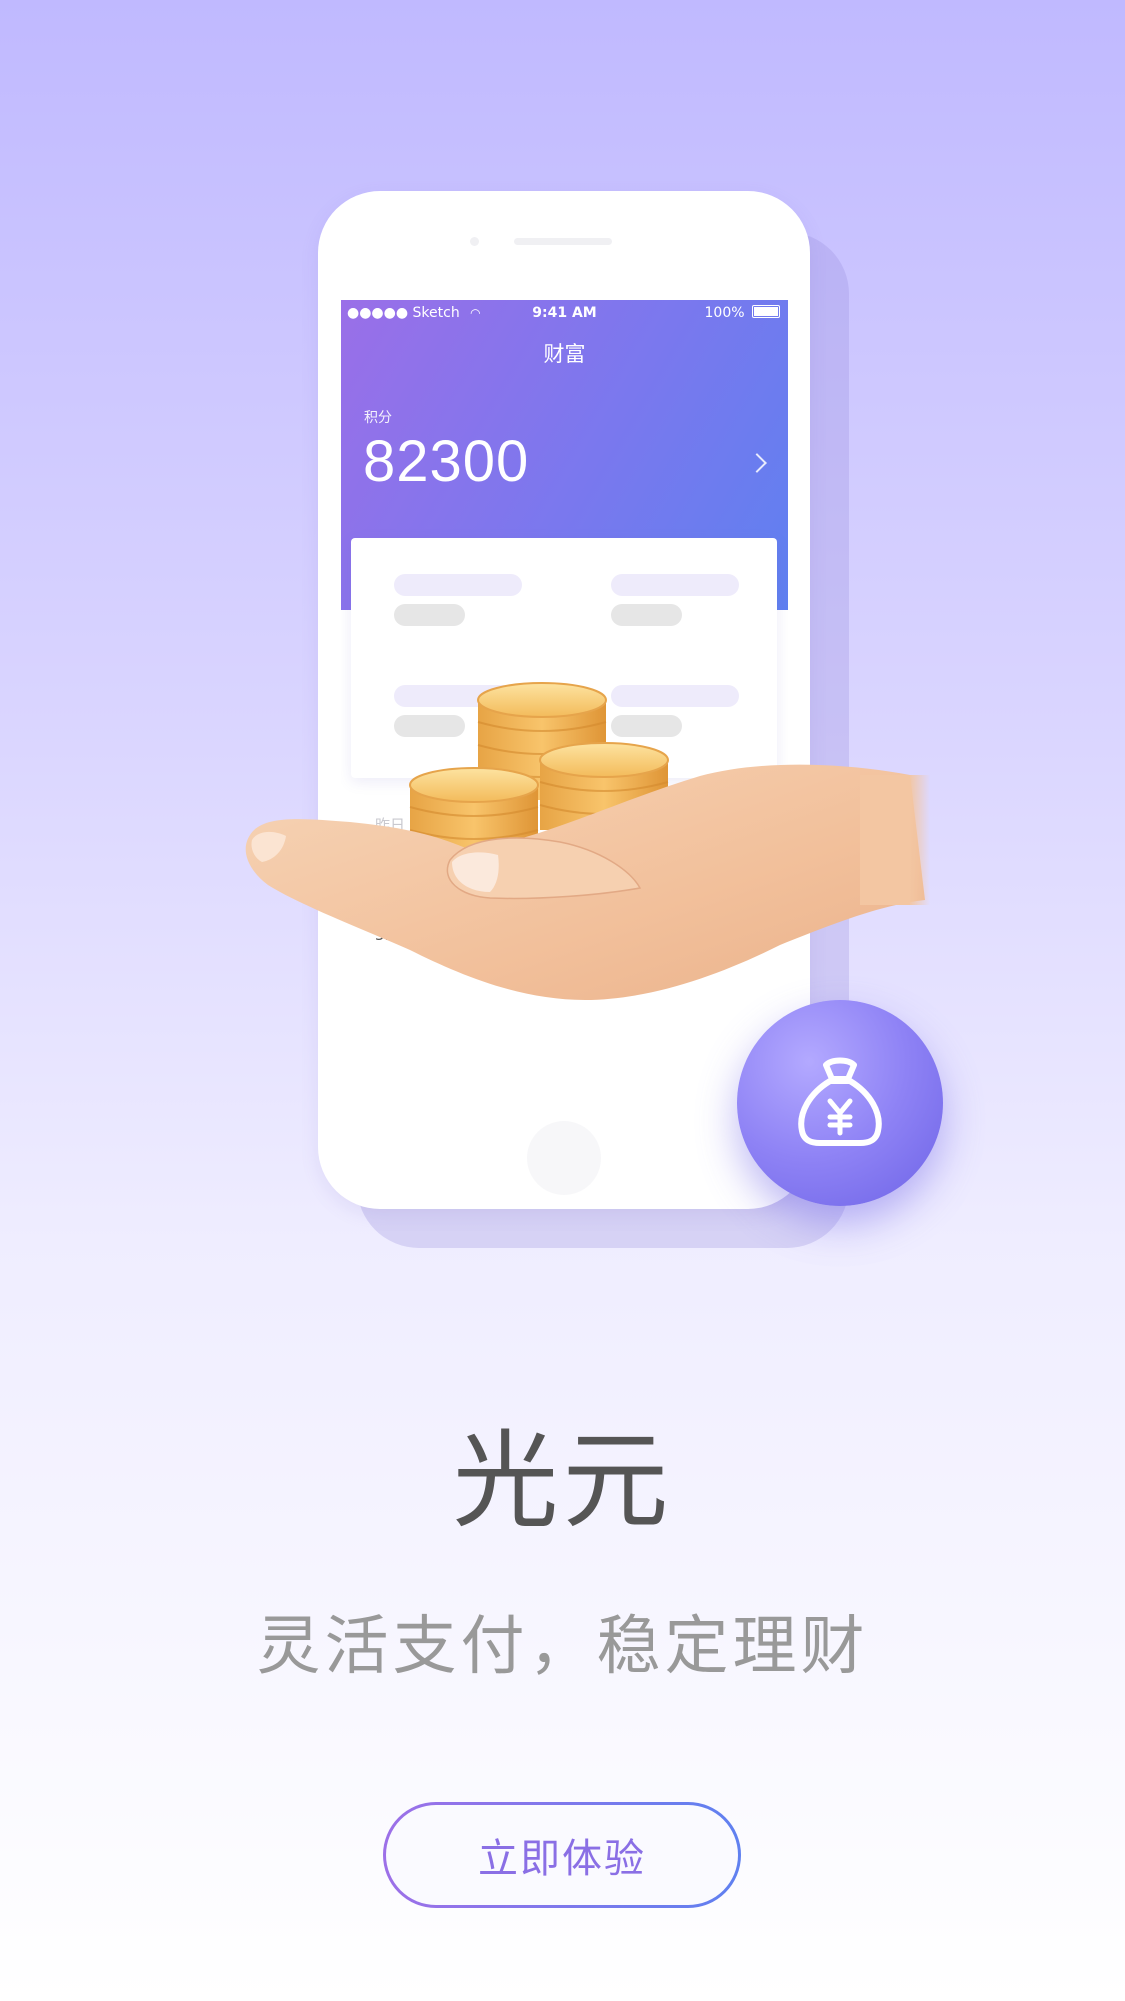  I want to click on yesterday-value: 5., so click(382, 935).